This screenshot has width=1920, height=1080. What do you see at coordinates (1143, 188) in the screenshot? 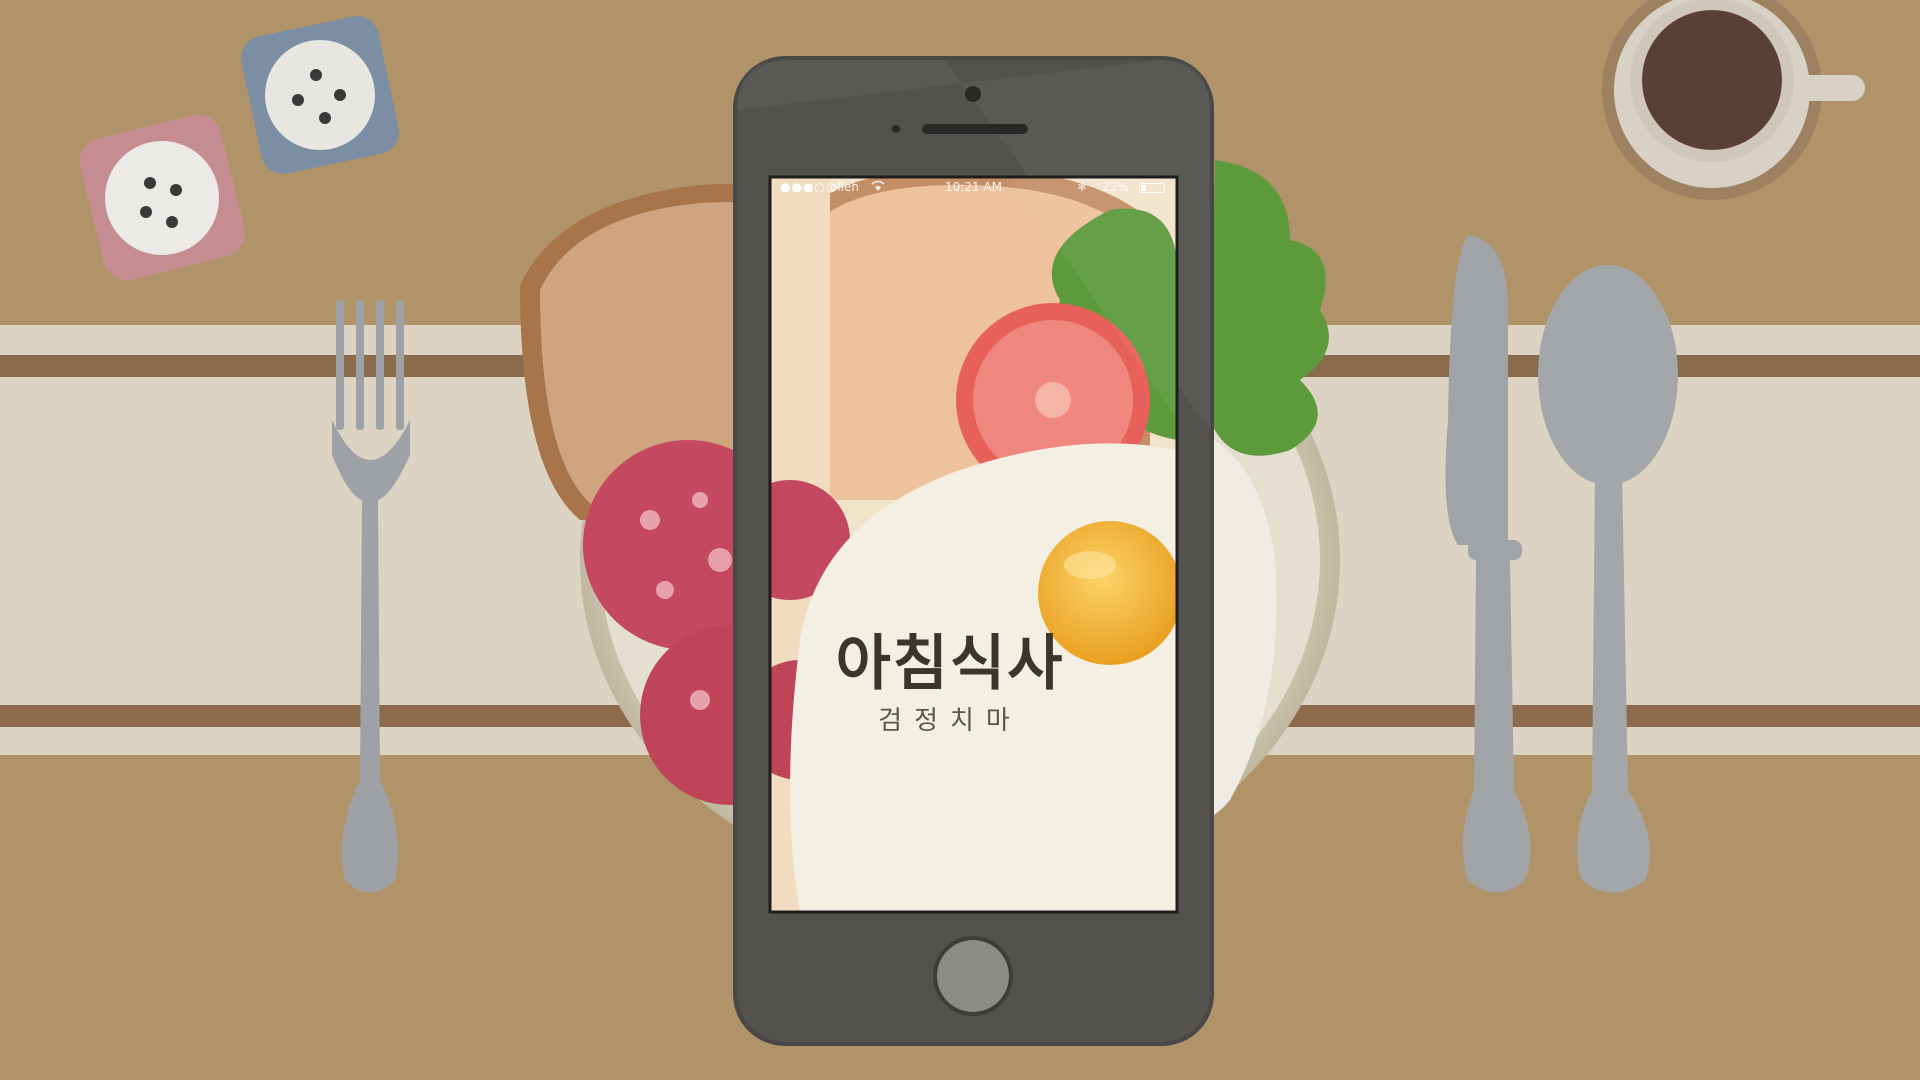
I see `battery-fill` at bounding box center [1143, 188].